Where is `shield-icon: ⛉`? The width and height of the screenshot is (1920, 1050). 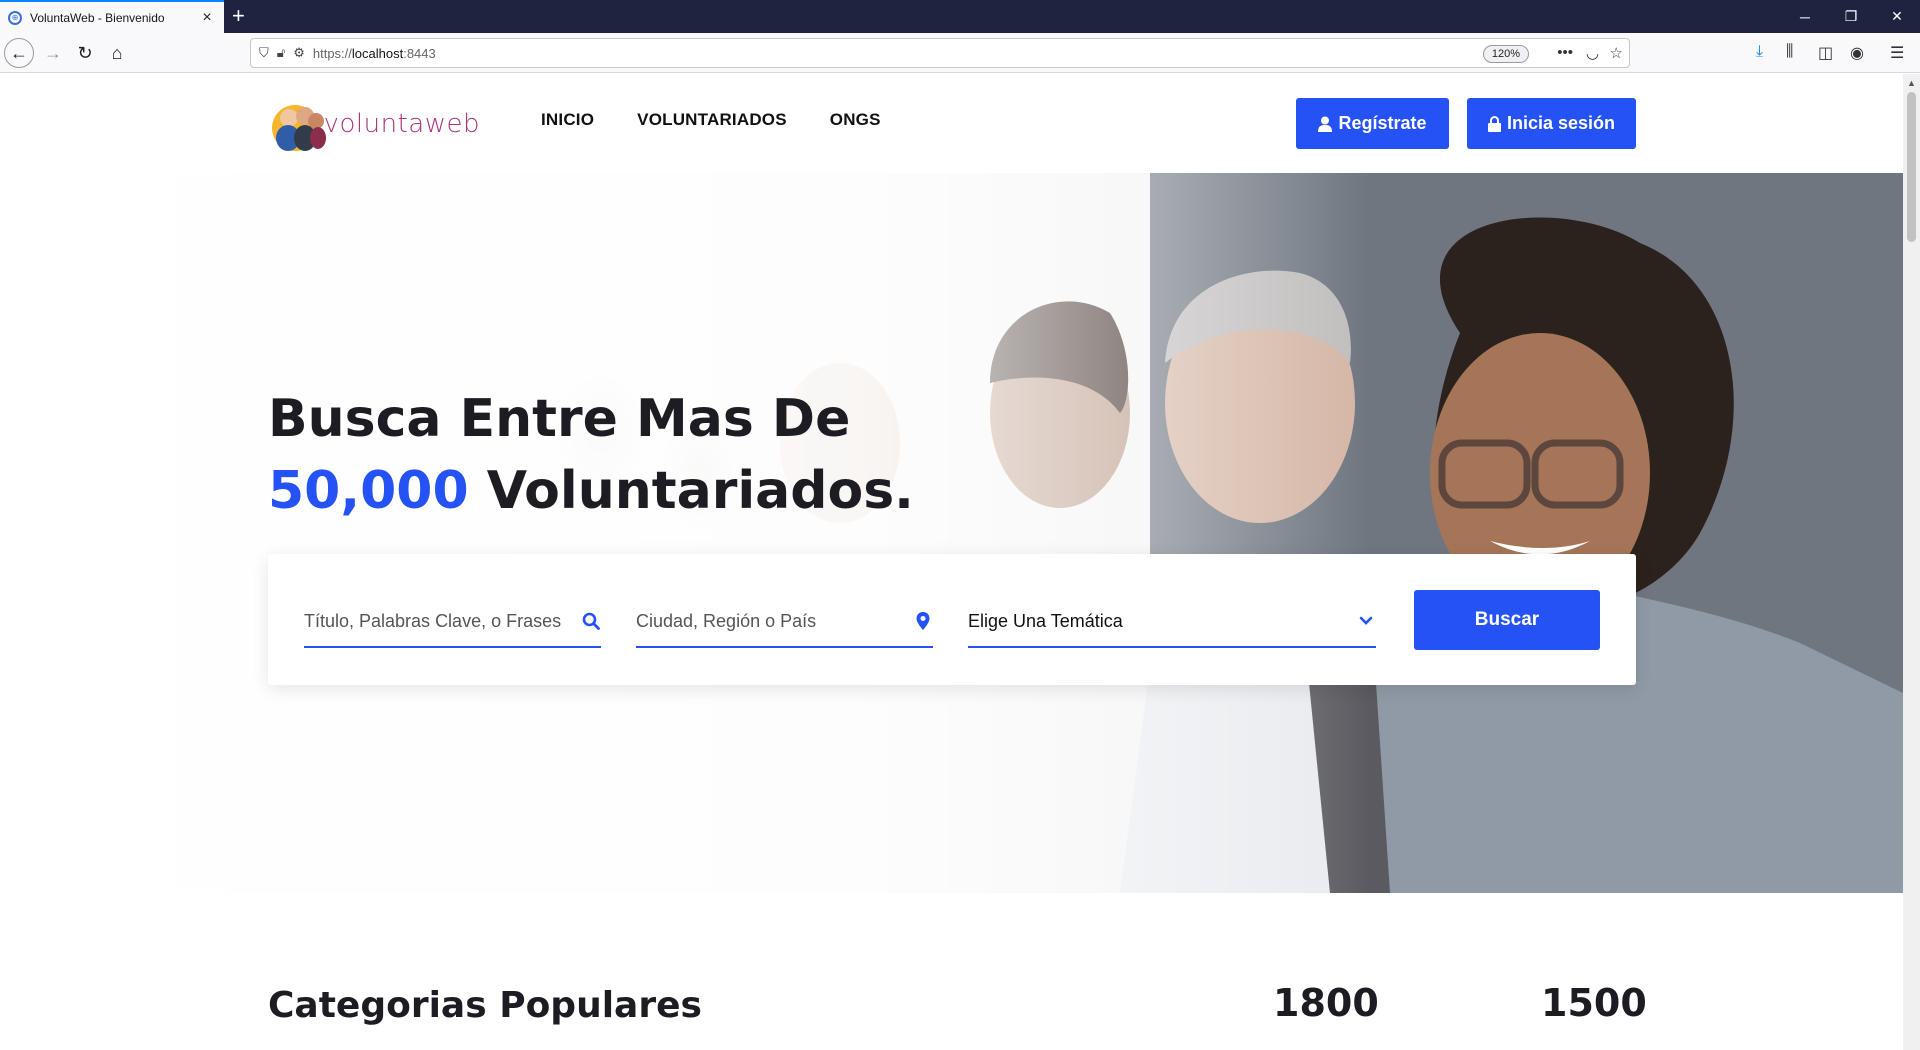
shield-icon: ⛉ is located at coordinates (264, 53).